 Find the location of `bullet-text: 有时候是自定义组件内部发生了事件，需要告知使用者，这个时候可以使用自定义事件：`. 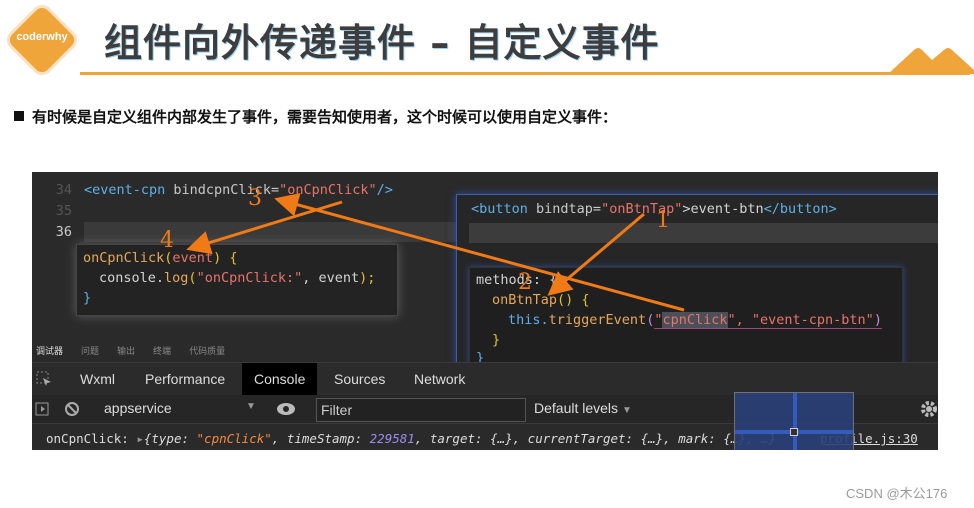

bullet-text: 有时候是自定义组件内部发生了事件，需要告知使用者，这个时候可以使用自定义事件： is located at coordinates (325, 117).